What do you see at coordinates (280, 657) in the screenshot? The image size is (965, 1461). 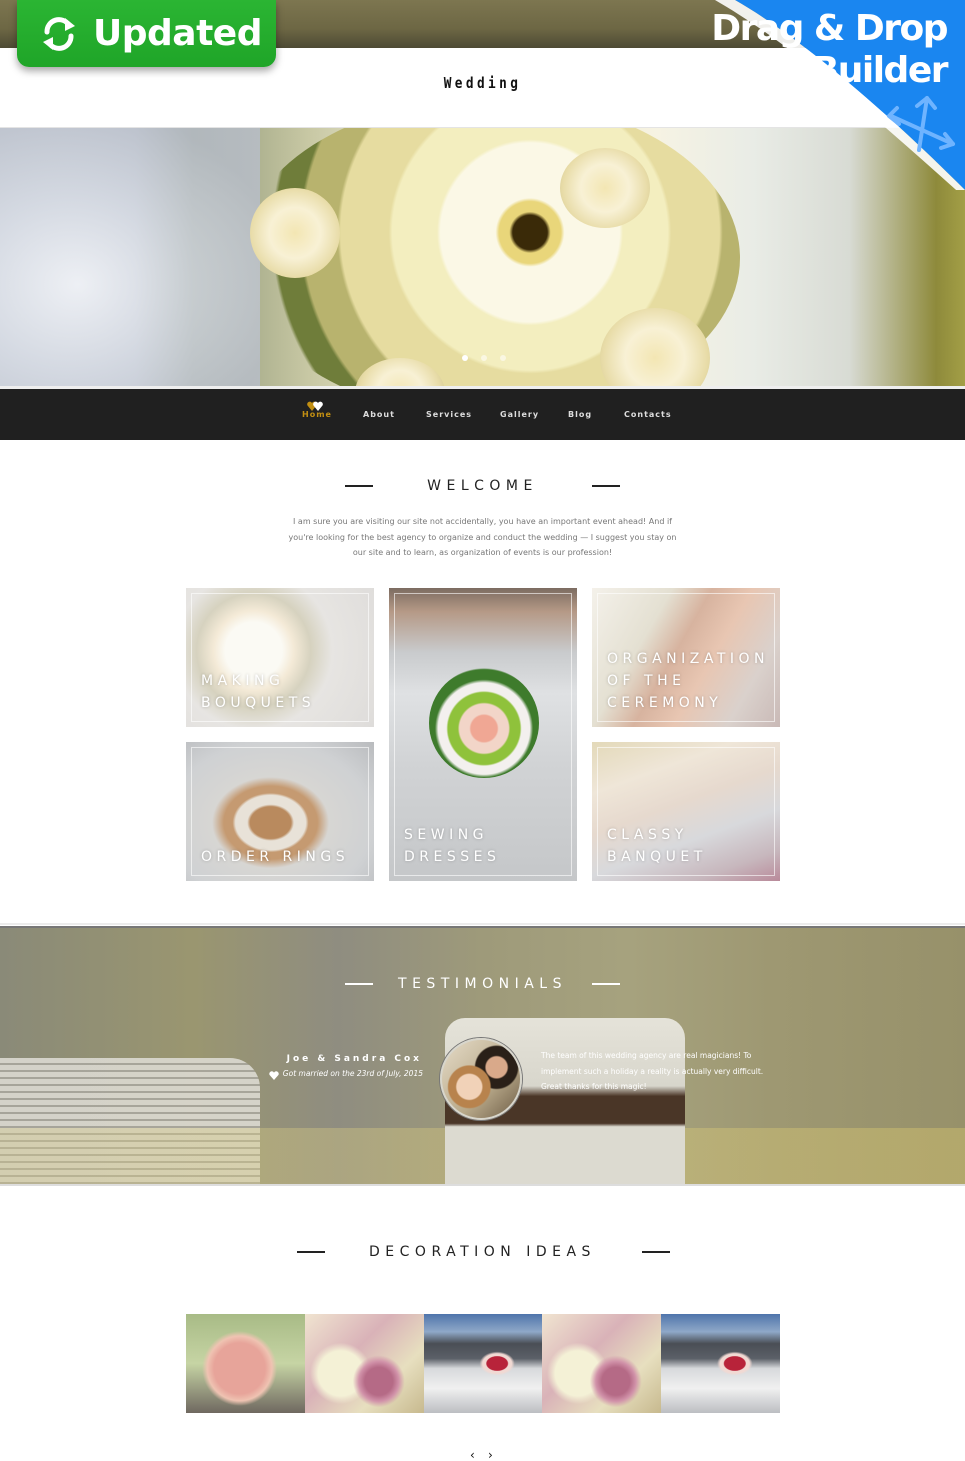 I see `service-tile-bouquets: MAKING BOUQUETS` at bounding box center [280, 657].